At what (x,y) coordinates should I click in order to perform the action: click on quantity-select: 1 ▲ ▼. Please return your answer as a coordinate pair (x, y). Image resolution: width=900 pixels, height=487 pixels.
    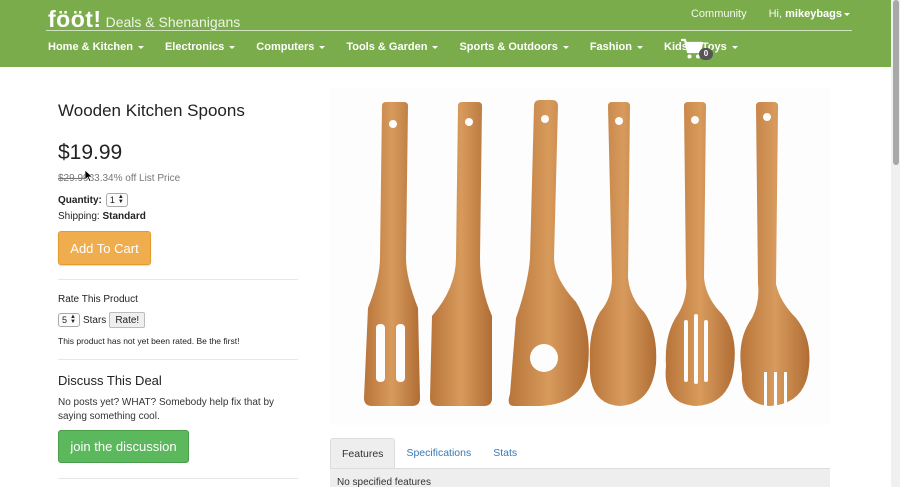
    Looking at the image, I should click on (116, 200).